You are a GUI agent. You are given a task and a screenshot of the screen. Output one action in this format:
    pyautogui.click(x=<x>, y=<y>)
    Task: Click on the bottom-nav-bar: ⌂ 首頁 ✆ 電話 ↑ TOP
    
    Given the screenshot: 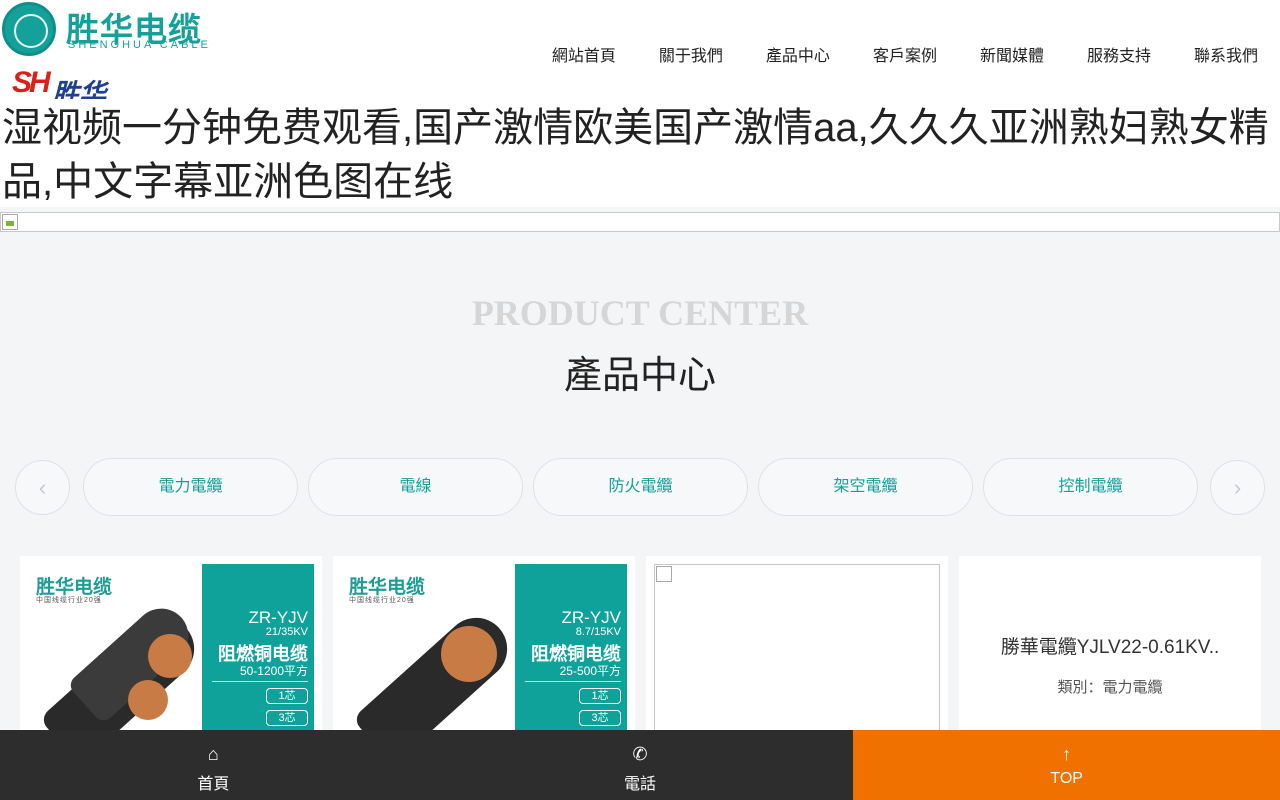 What is the action you would take?
    pyautogui.click(x=640, y=765)
    